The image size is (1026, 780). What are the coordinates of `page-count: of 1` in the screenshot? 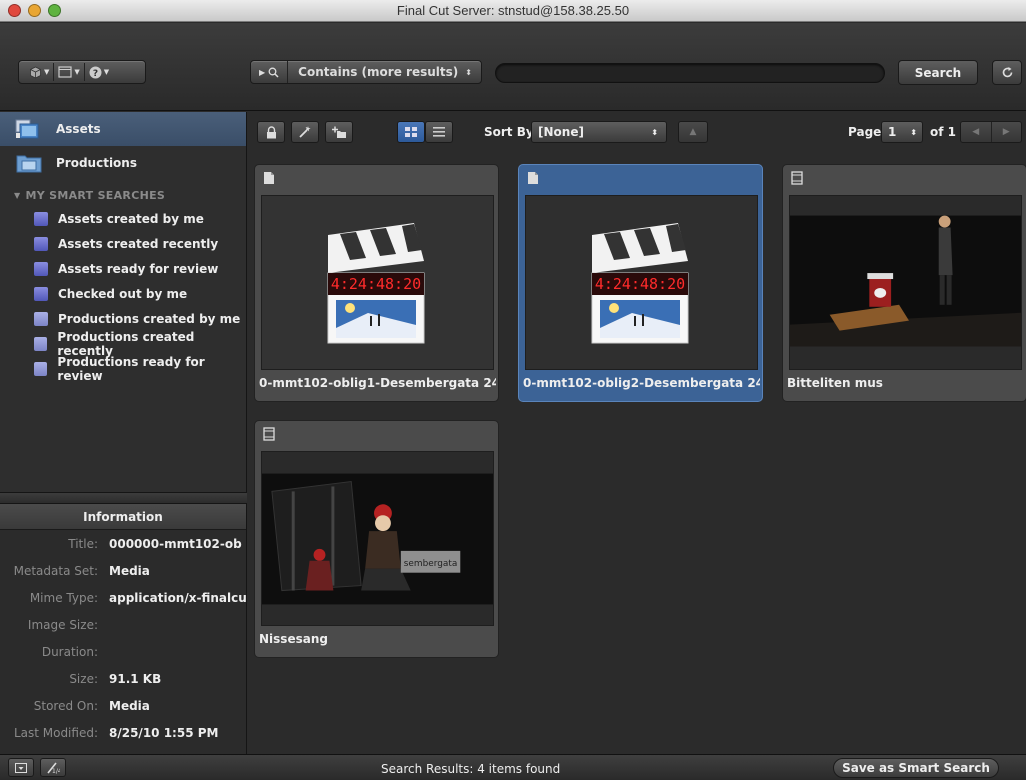 It's located at (943, 132).